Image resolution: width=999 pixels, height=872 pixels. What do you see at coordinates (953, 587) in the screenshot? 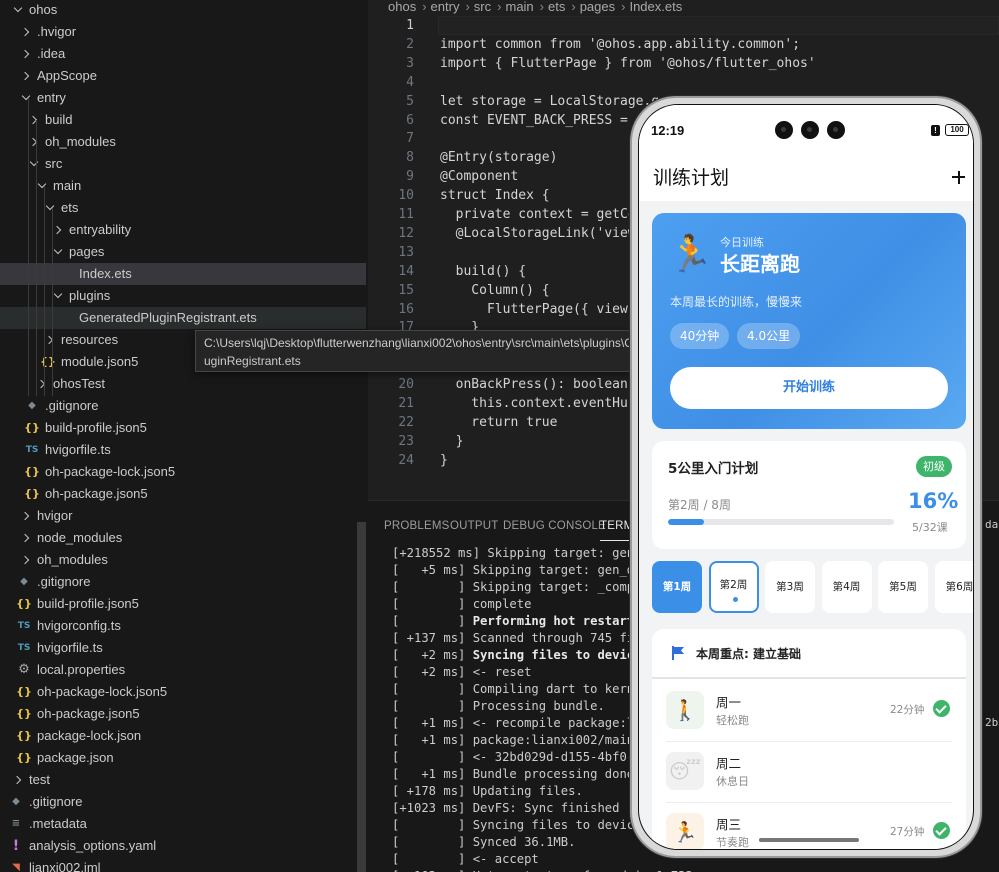
I see `week-tab-6: 第6周` at bounding box center [953, 587].